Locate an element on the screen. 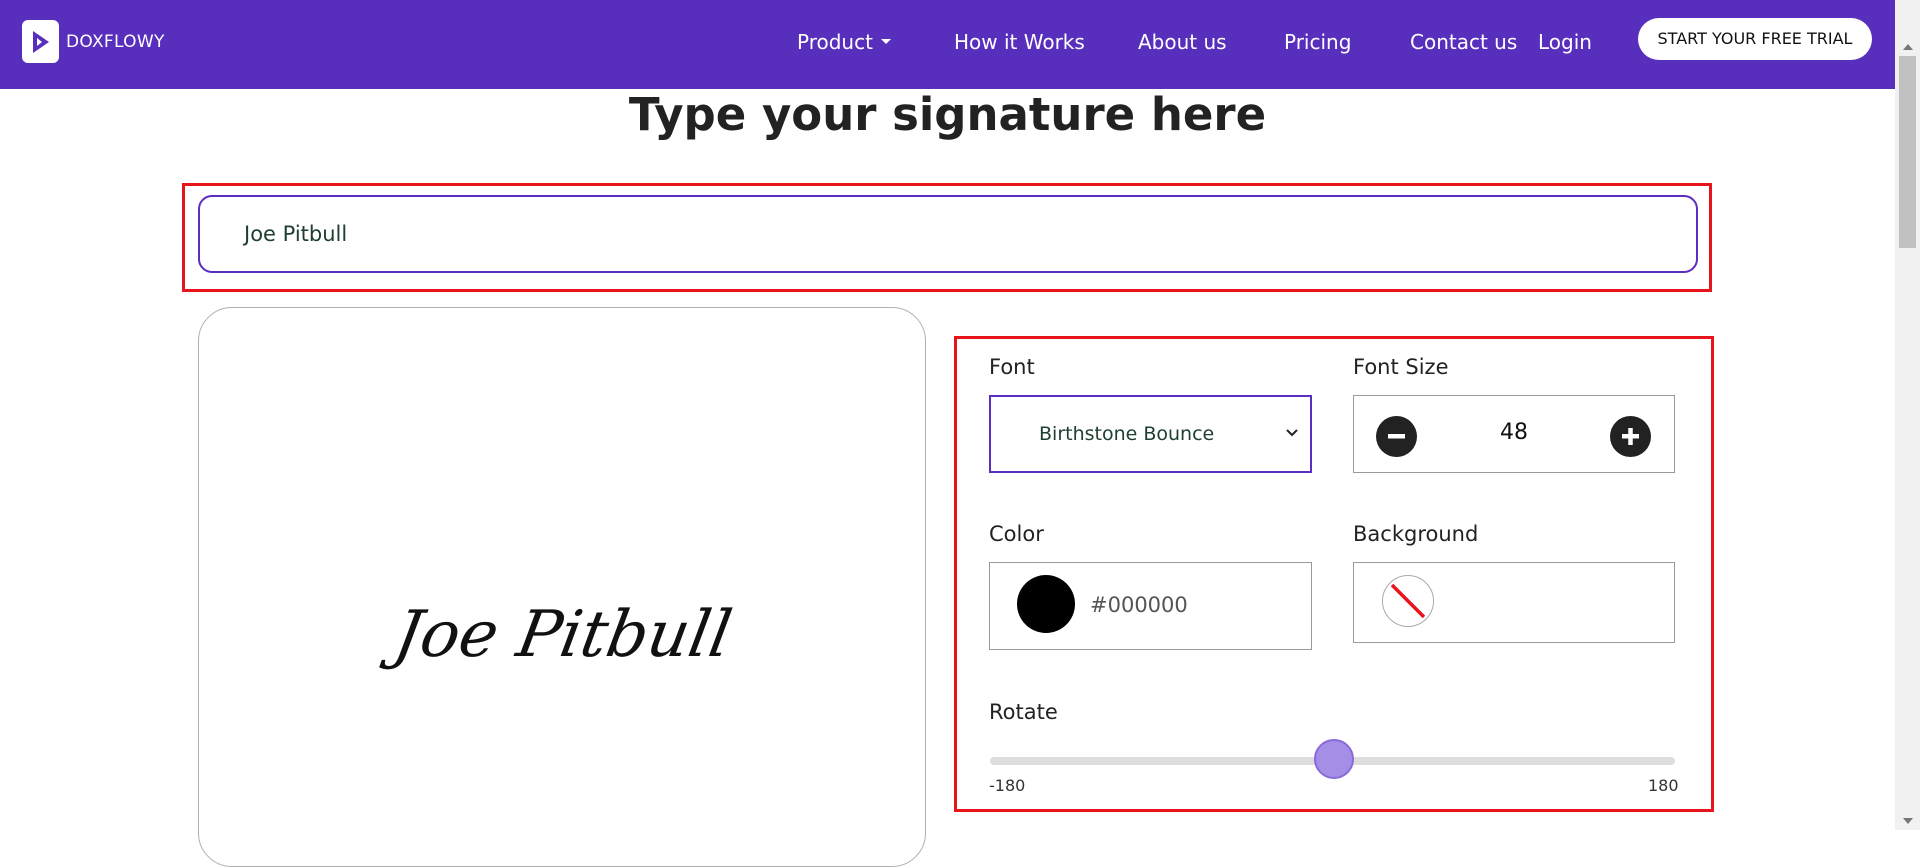  increase-font-size-button is located at coordinates (1630, 436).